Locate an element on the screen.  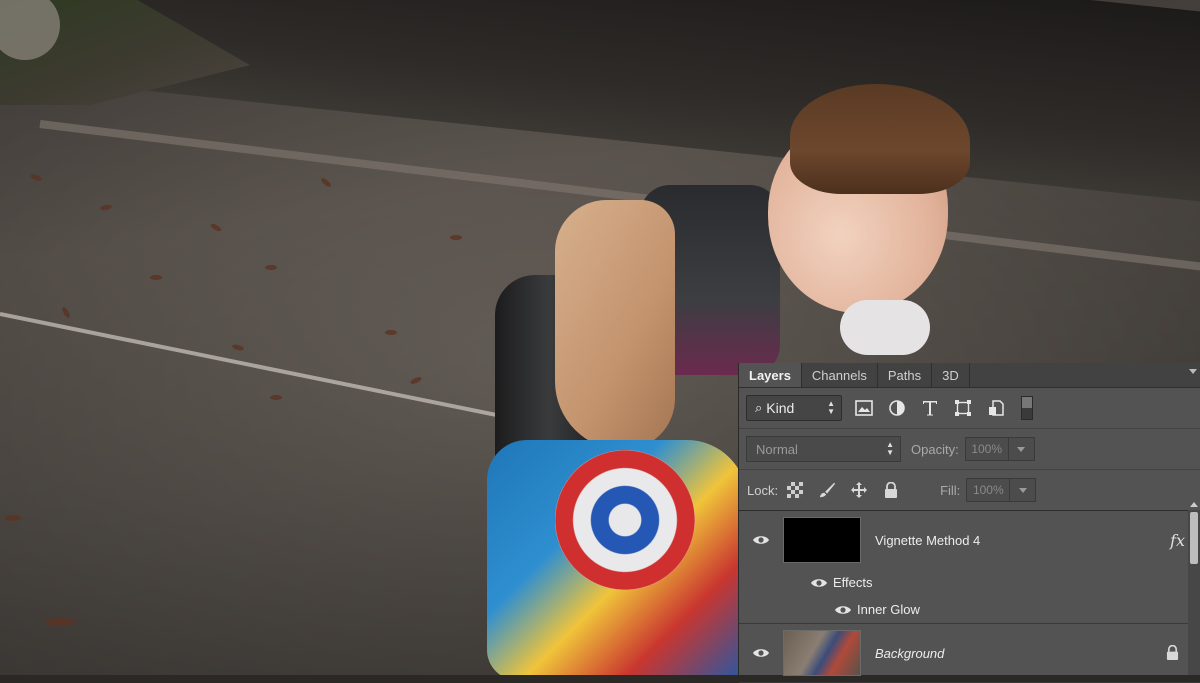
inner-glow-row: Inner Glow is located at coordinates (969, 610).